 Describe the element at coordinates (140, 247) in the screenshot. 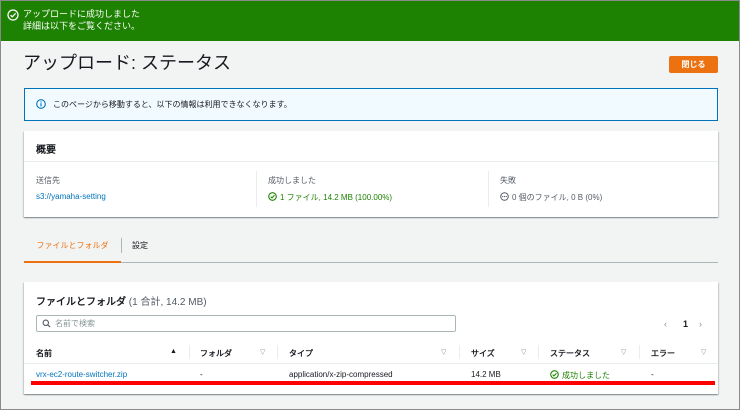

I see `tab-settings: 設定` at that location.